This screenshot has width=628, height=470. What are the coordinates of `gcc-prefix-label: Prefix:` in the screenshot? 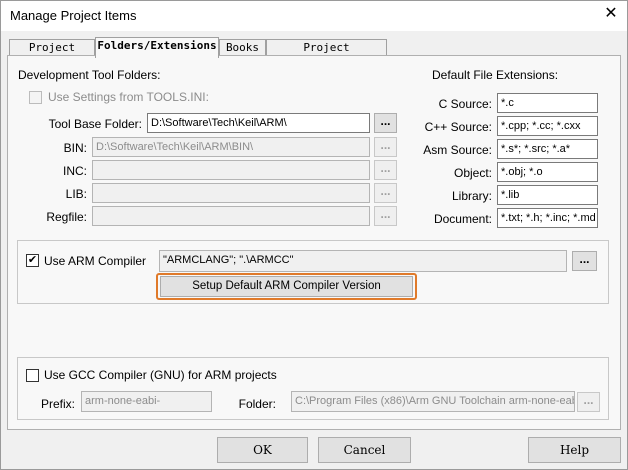 It's located at (57, 404).